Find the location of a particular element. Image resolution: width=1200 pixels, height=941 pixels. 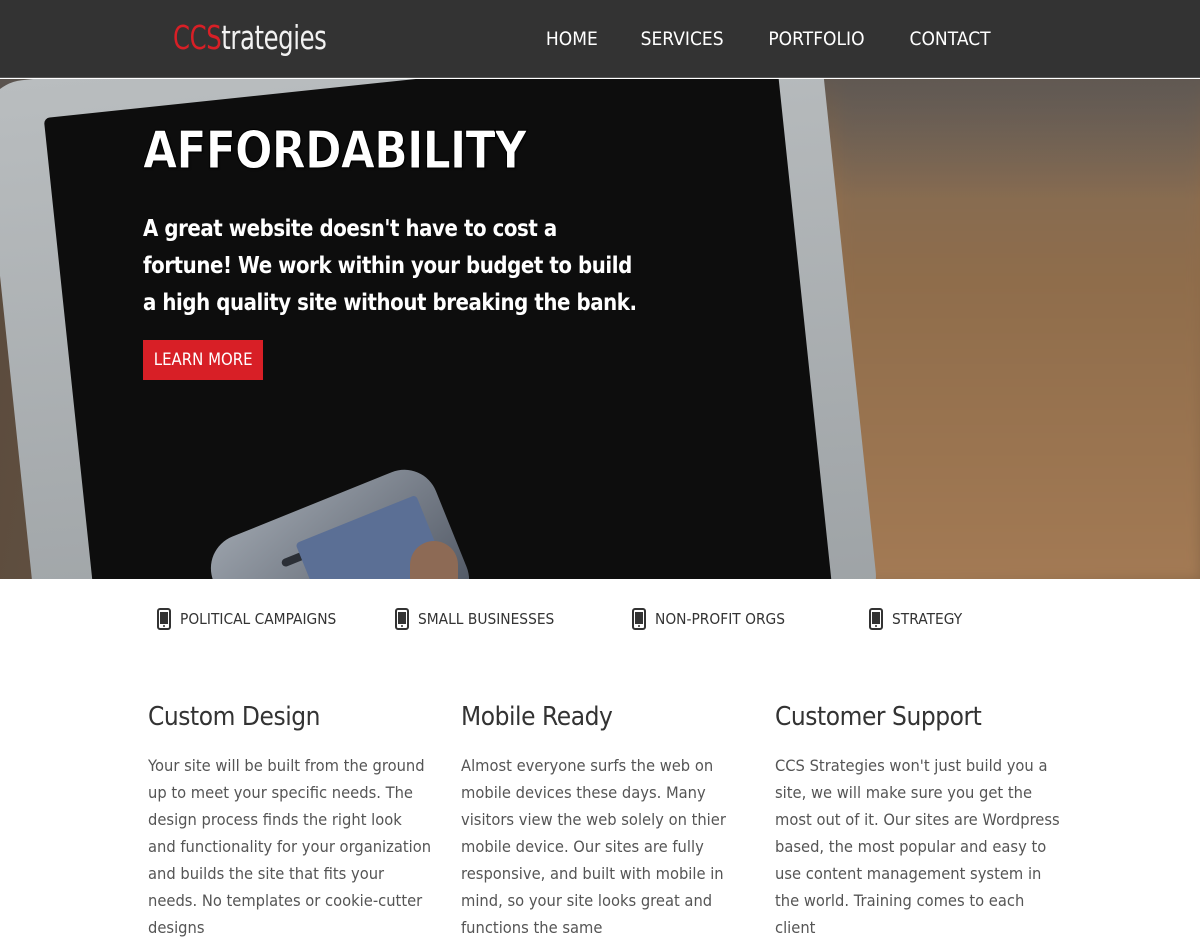

learn-more-label: LEARN MORE is located at coordinates (203, 360).